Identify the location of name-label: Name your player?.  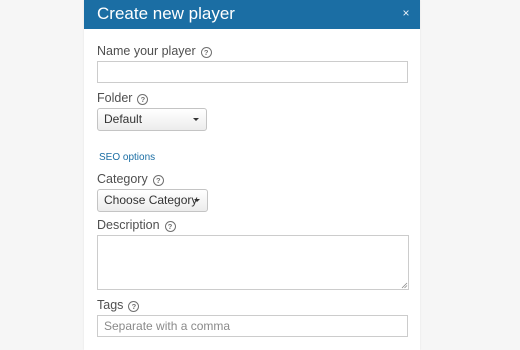
(154, 51).